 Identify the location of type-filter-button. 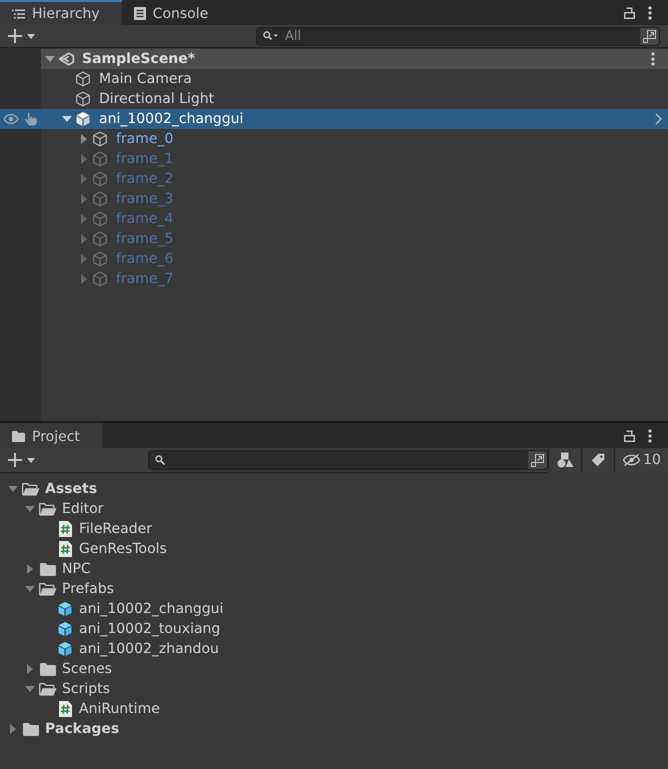
(564, 460).